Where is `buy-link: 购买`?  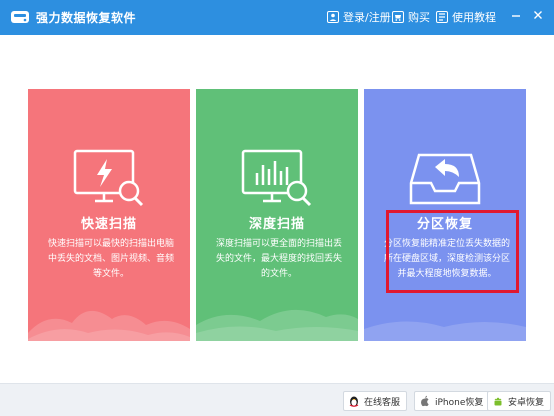 buy-link: 购买 is located at coordinates (411, 17).